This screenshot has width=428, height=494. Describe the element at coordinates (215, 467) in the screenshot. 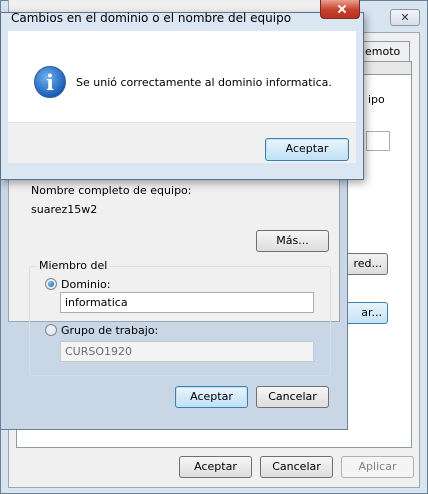

I see `back-ok-button: Aceptar` at that location.